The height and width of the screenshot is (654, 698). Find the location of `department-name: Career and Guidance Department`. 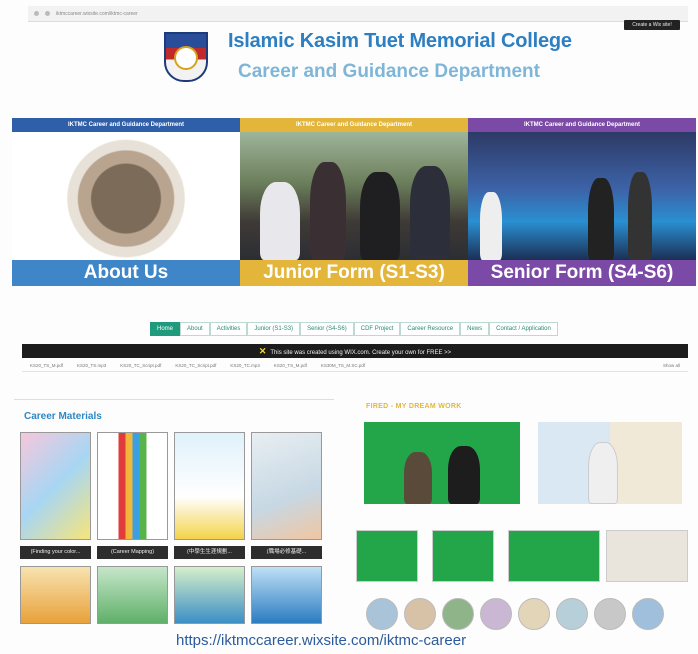

department-name: Career and Guidance Department is located at coordinates (389, 71).